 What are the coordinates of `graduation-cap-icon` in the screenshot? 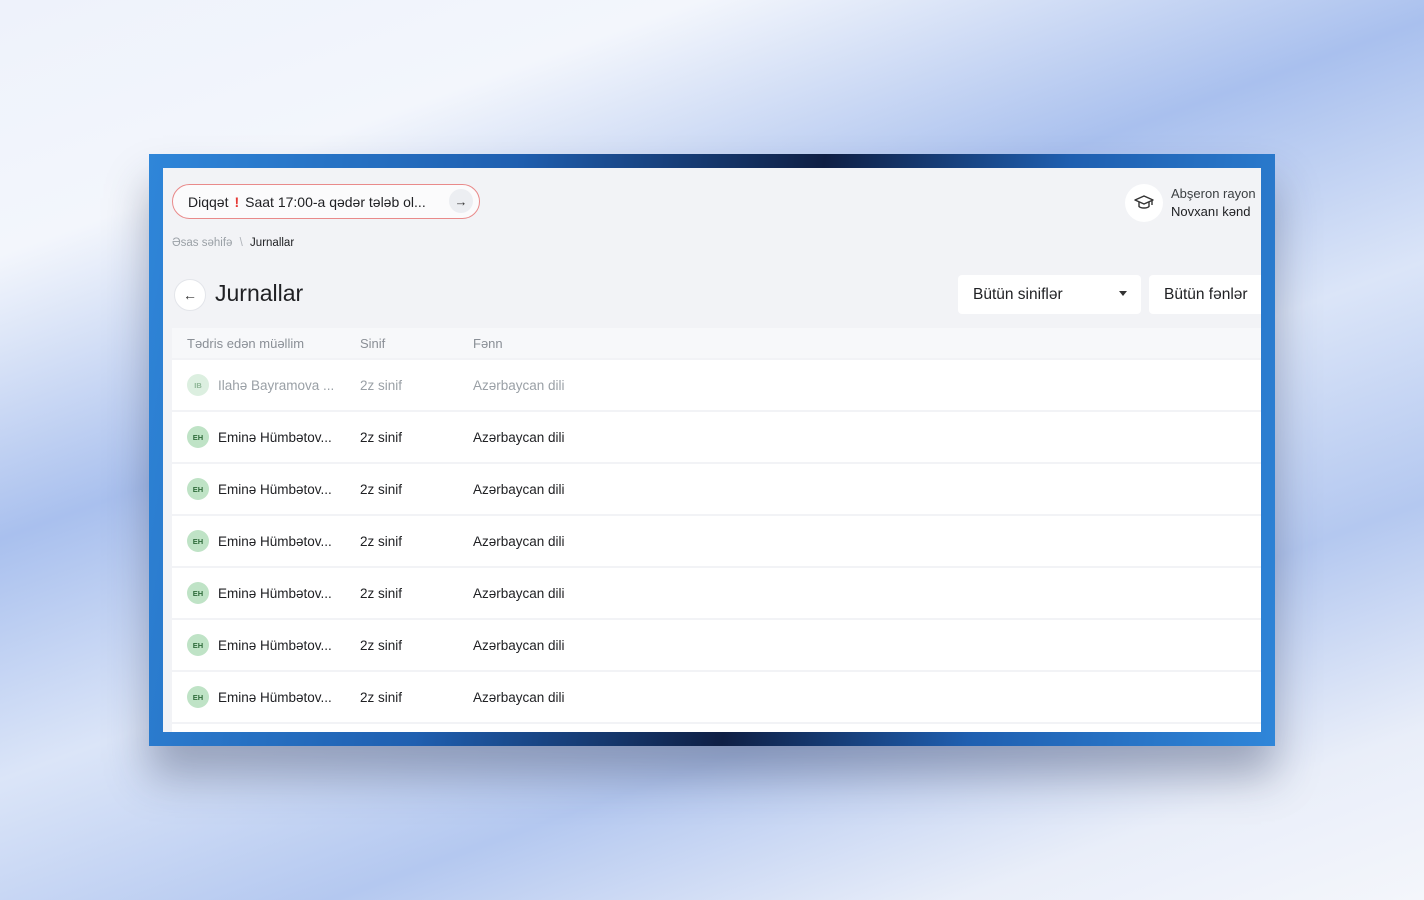 It's located at (1144, 203).